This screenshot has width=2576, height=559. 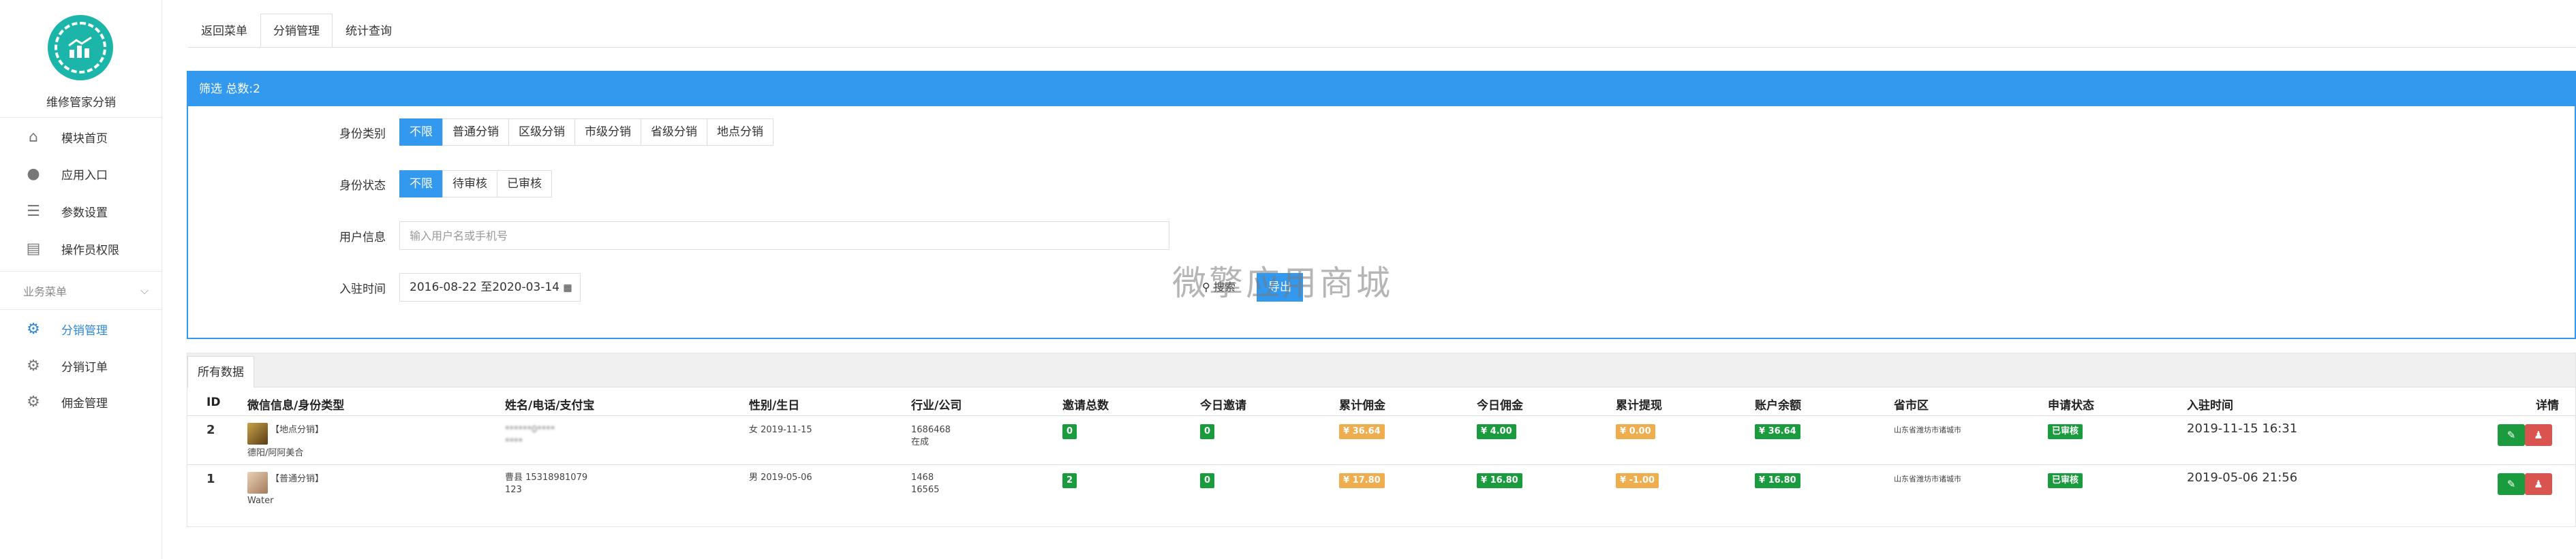 What do you see at coordinates (541, 132) in the screenshot?
I see `identity-type-option-district: 区级分销` at bounding box center [541, 132].